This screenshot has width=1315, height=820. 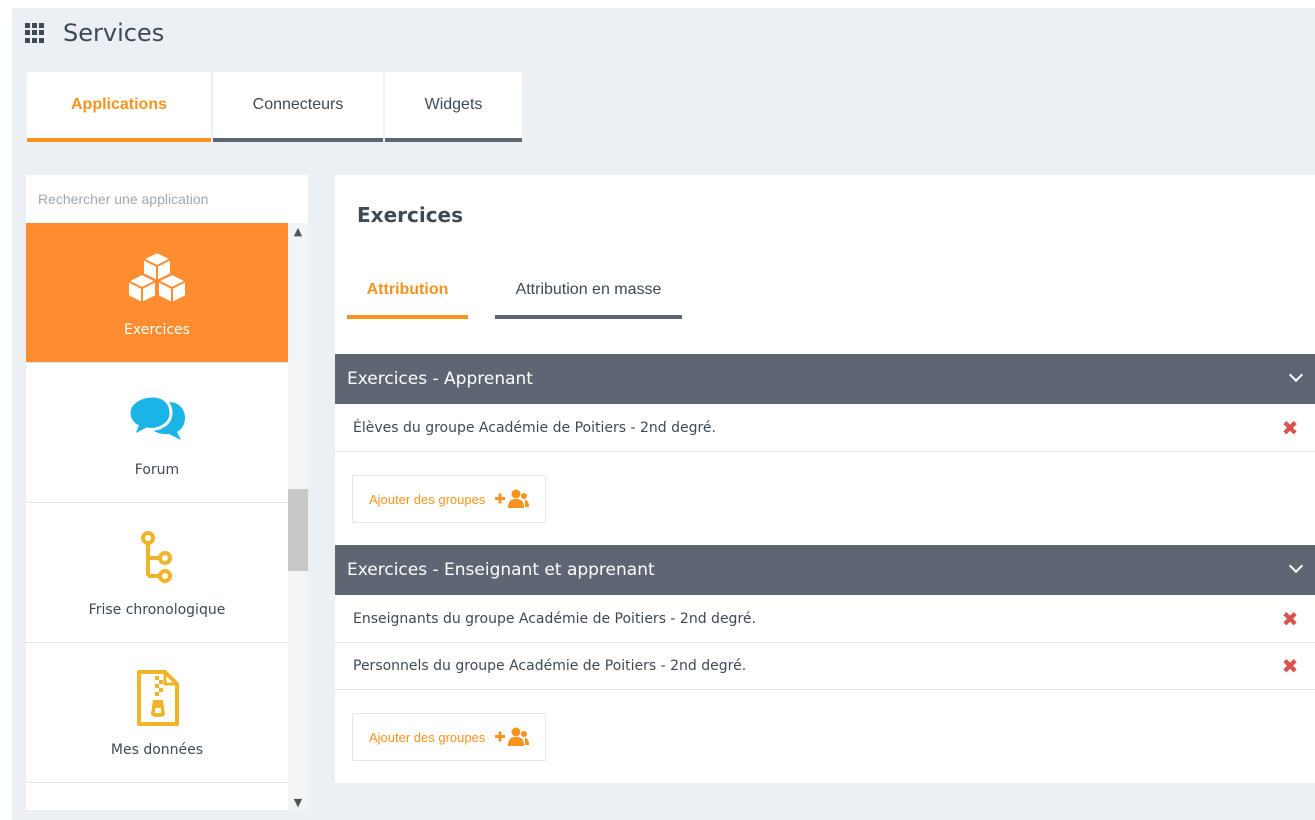 I want to click on top-tabs: Applications Connecteurs Widgets, so click(x=275, y=107).